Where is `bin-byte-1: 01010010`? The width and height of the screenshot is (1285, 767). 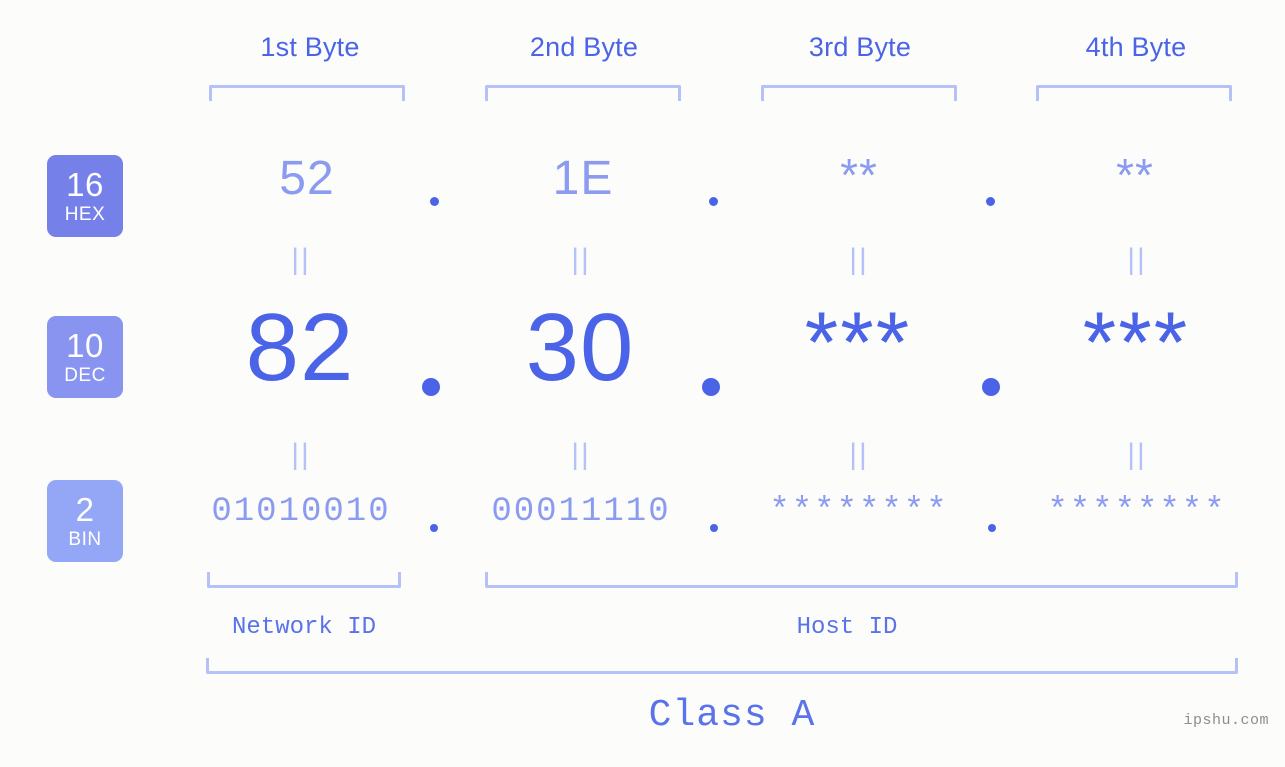 bin-byte-1: 01010010 is located at coordinates (301, 512).